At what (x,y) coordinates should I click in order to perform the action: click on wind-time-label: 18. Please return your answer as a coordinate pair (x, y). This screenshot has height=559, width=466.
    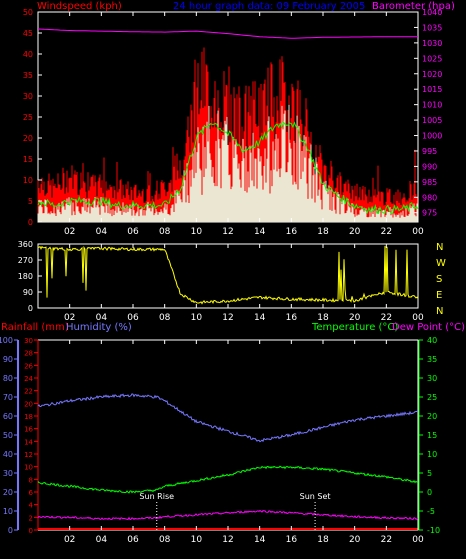
    Looking at the image, I should click on (323, 232).